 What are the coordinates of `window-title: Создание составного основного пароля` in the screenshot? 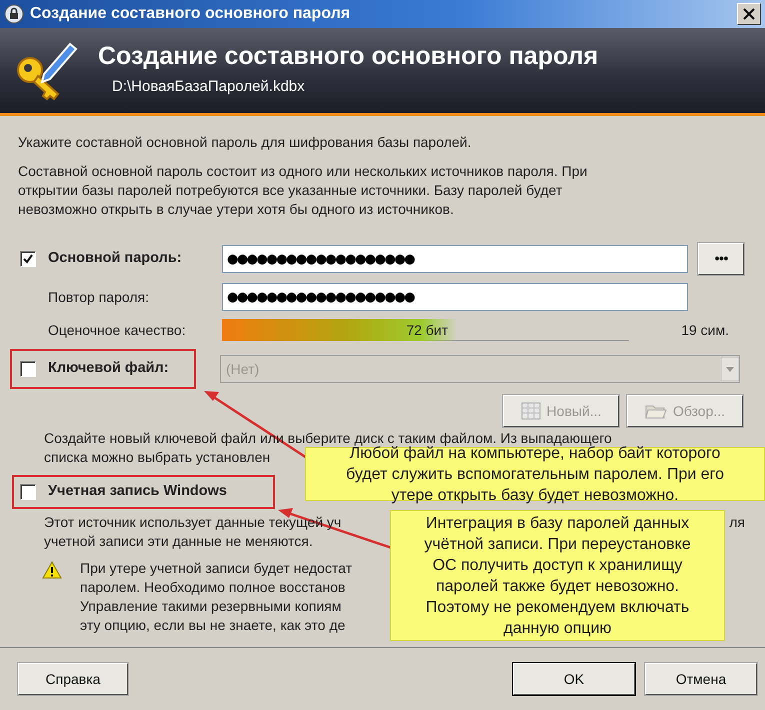 It's located at (190, 14).